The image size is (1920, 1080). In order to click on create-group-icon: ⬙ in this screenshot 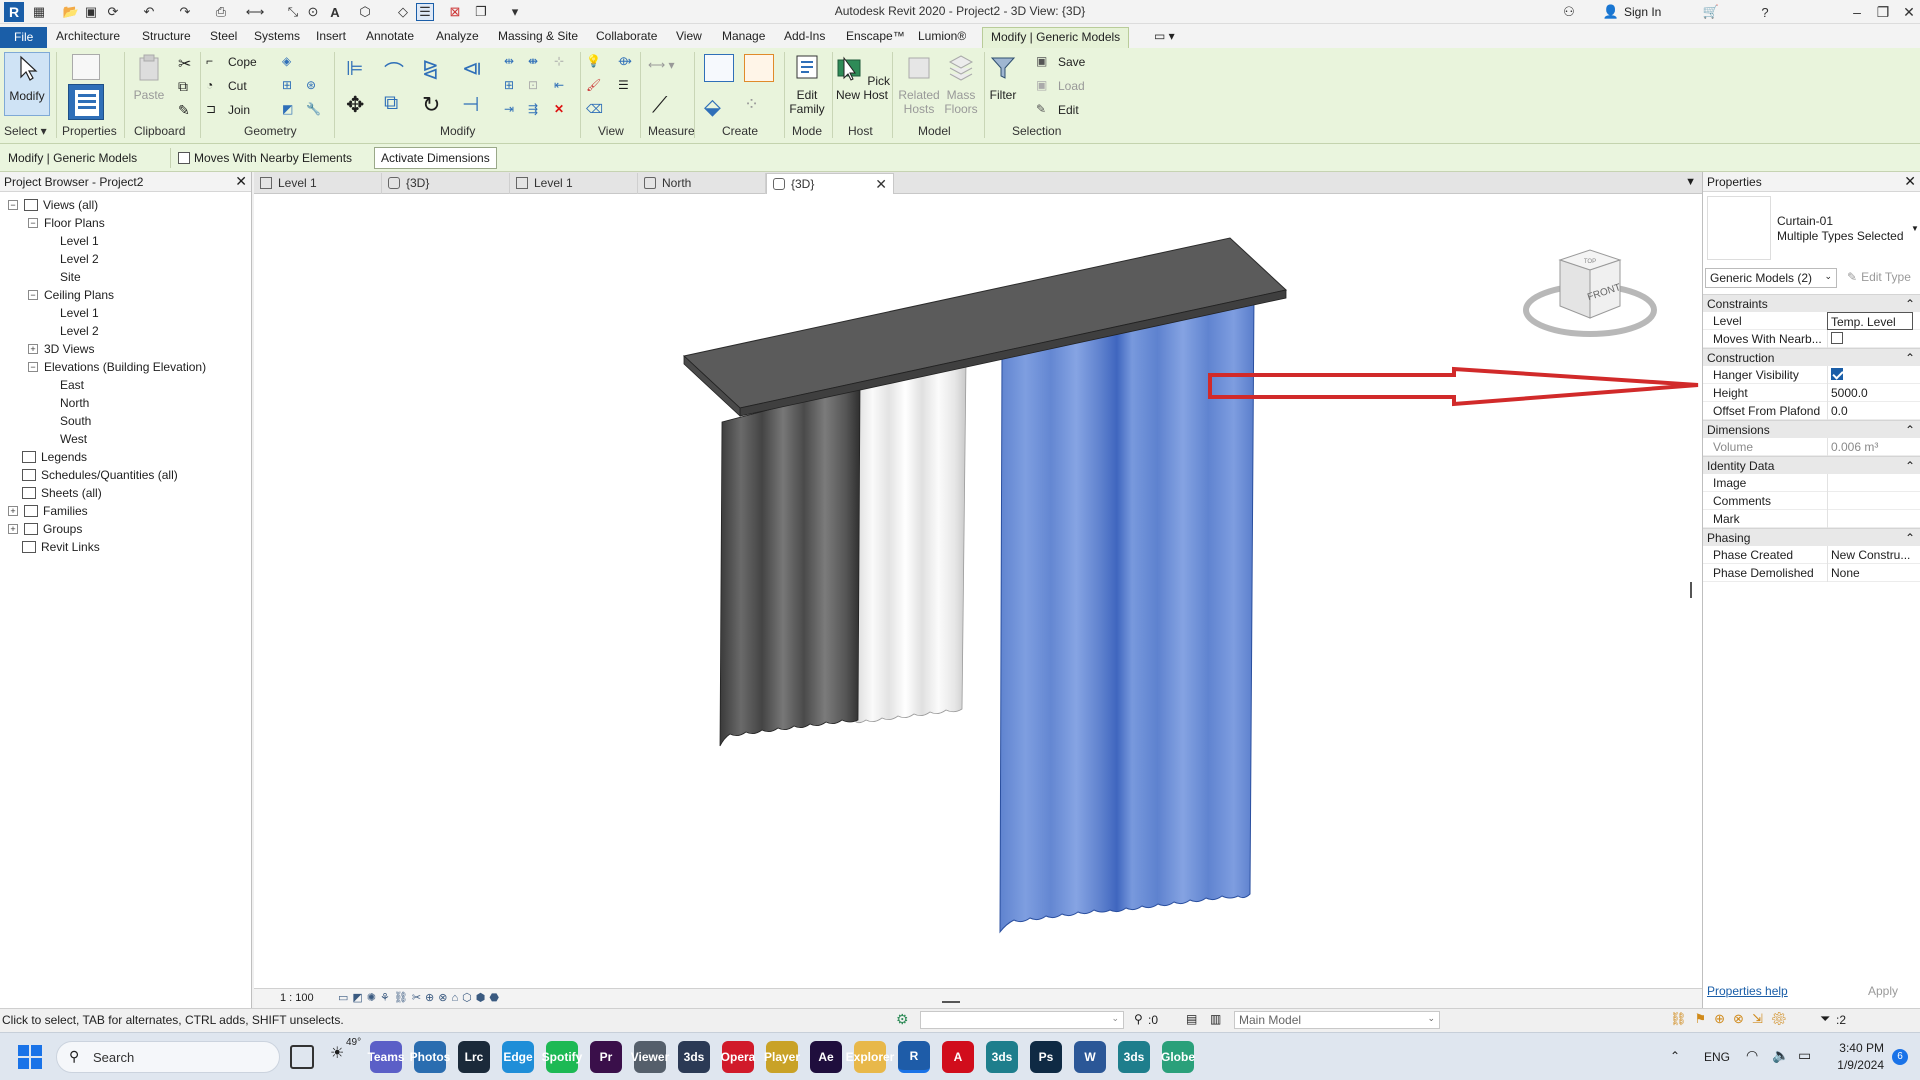, I will do `click(719, 108)`.